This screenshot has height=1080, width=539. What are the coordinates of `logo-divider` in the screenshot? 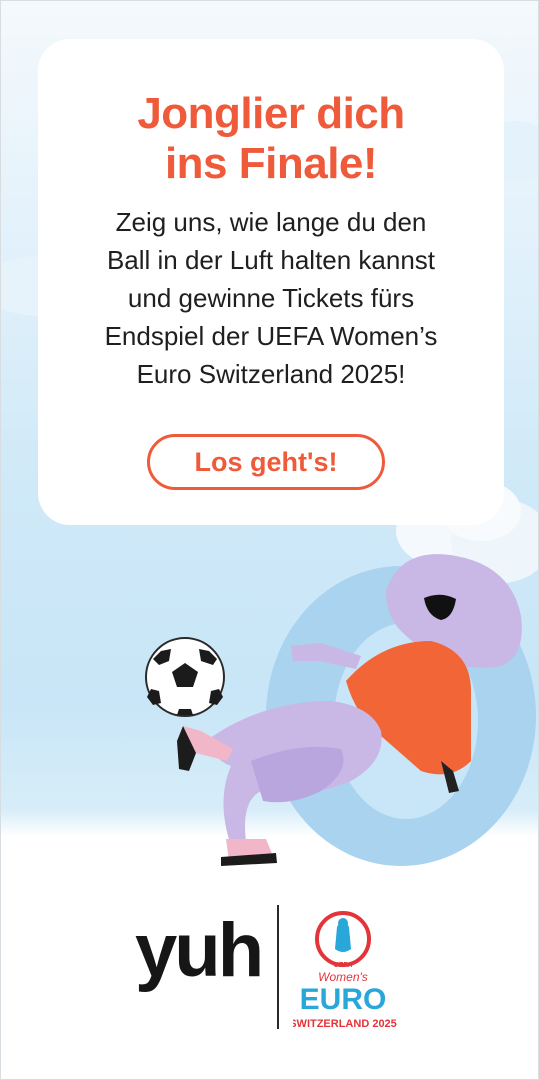 It's located at (278, 967).